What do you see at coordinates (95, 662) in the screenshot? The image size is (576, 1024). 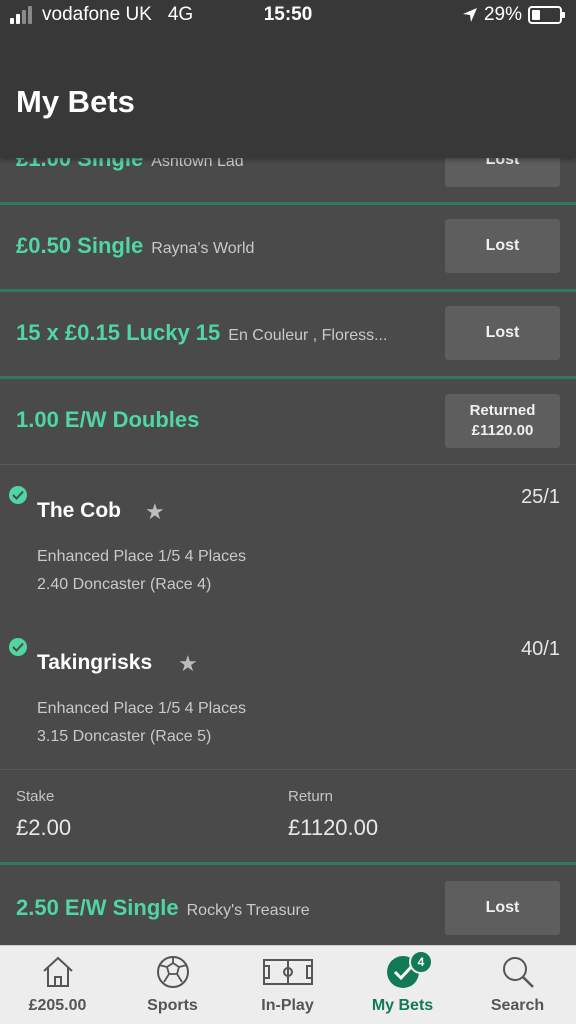 I see `horse-name: Takingrisks` at bounding box center [95, 662].